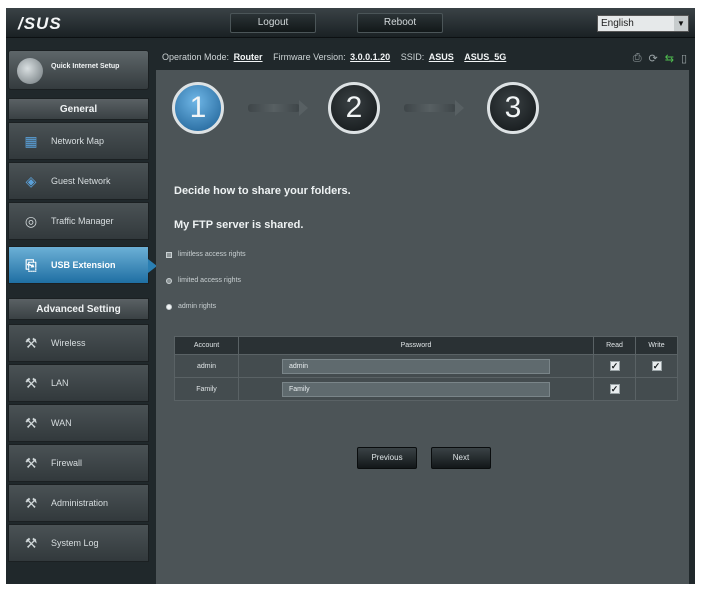 The width and height of the screenshot is (701, 590). I want to click on operation-mode-label: Operation Mode:, so click(196, 57).